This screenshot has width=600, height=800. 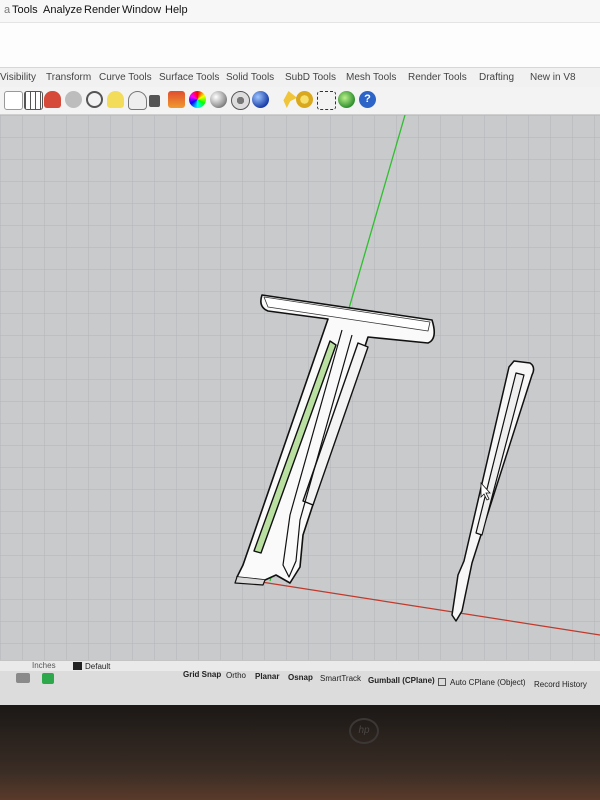 What do you see at coordinates (371, 77) in the screenshot?
I see `tab-mesh-tools: Mesh Tools` at bounding box center [371, 77].